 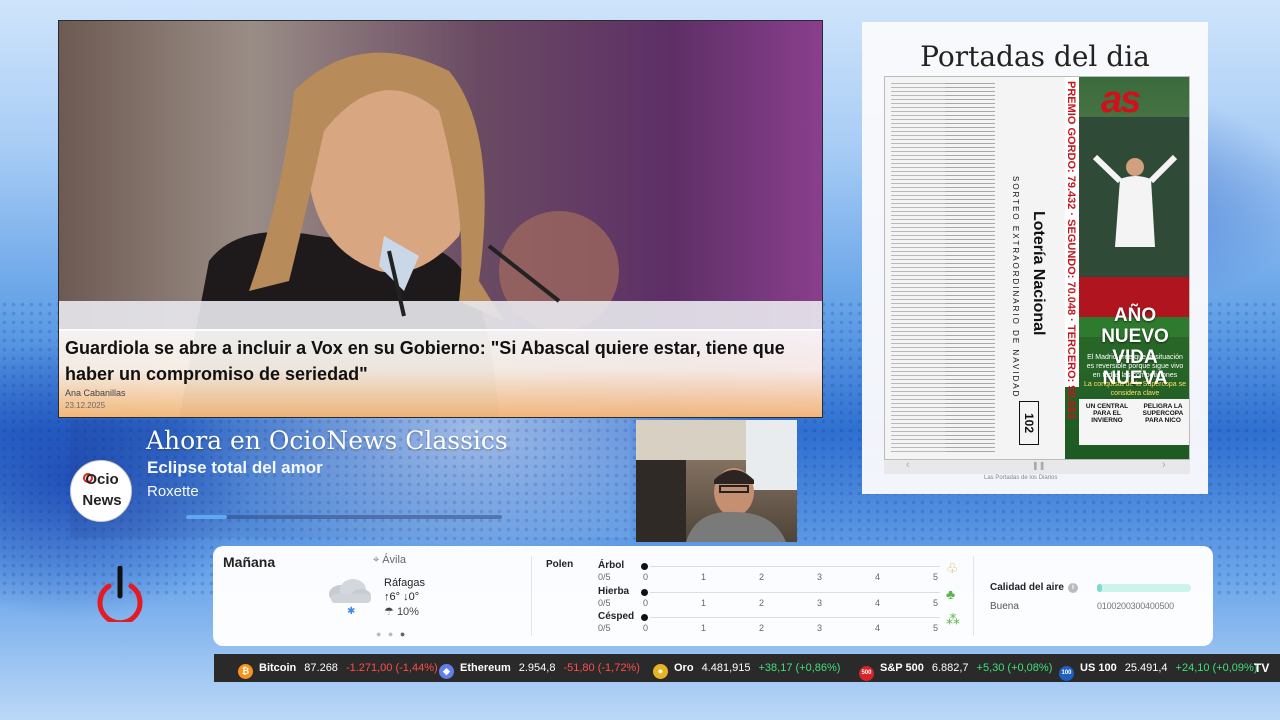 I want to click on ticker-item-ethereum: ◆ Ethereum 2.954,8 -51,80 (-1,72%), so click(x=539, y=668).